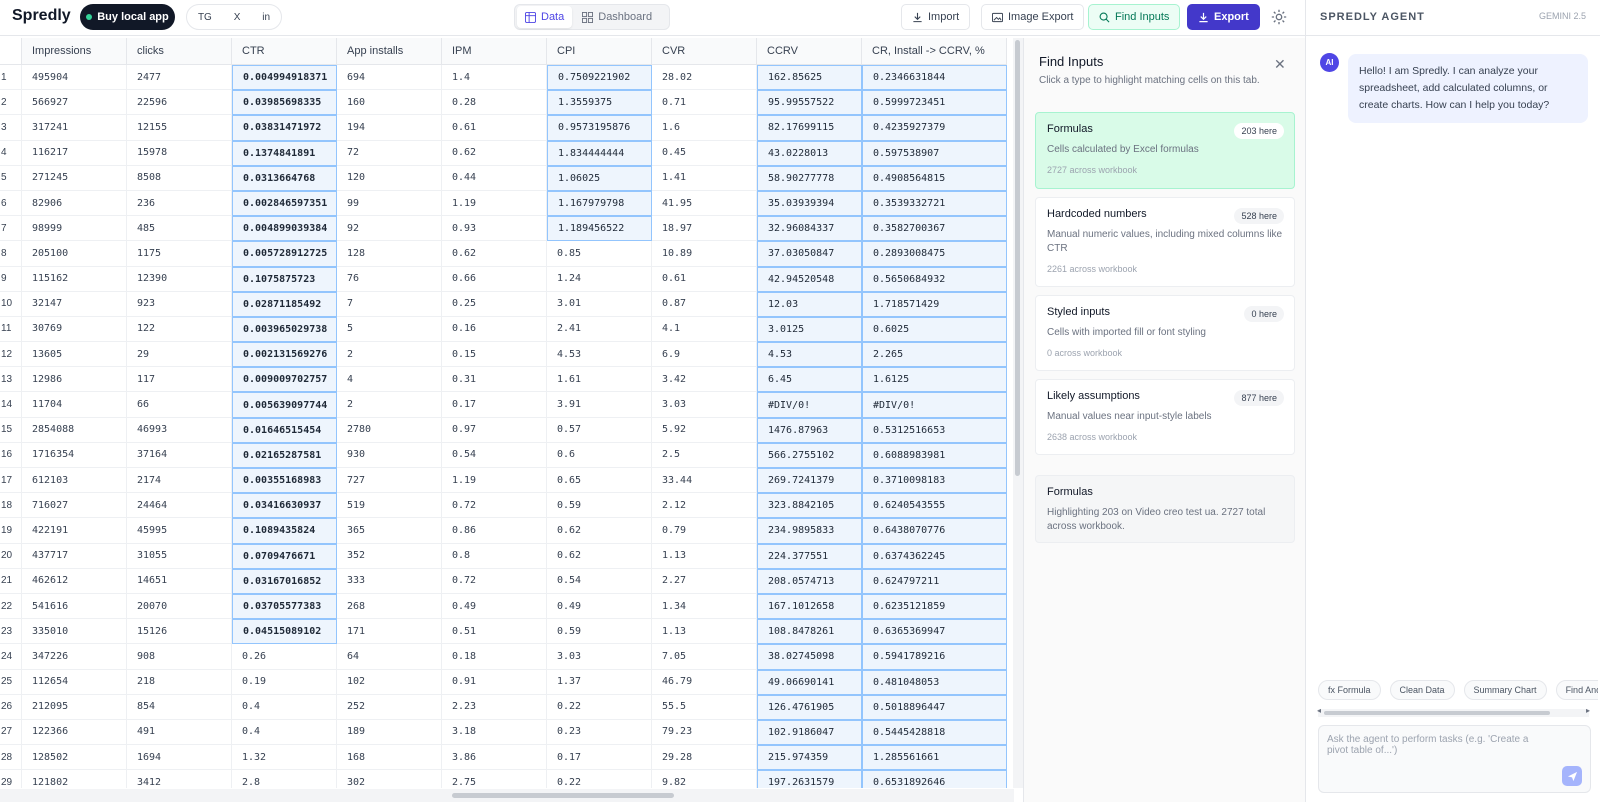 The height and width of the screenshot is (802, 1600). Describe the element at coordinates (934, 229) in the screenshot. I see `grid-cell: 0.3582700367` at that location.